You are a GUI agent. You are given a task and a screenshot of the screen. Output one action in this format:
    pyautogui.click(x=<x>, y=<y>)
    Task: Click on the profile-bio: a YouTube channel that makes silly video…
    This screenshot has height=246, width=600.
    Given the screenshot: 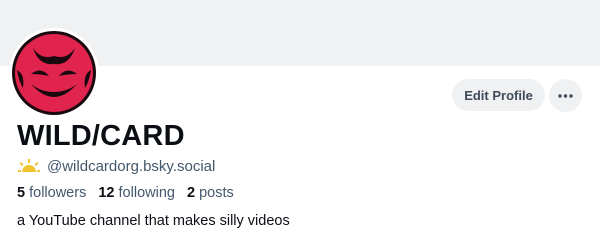 What is the action you would take?
    pyautogui.click(x=153, y=221)
    